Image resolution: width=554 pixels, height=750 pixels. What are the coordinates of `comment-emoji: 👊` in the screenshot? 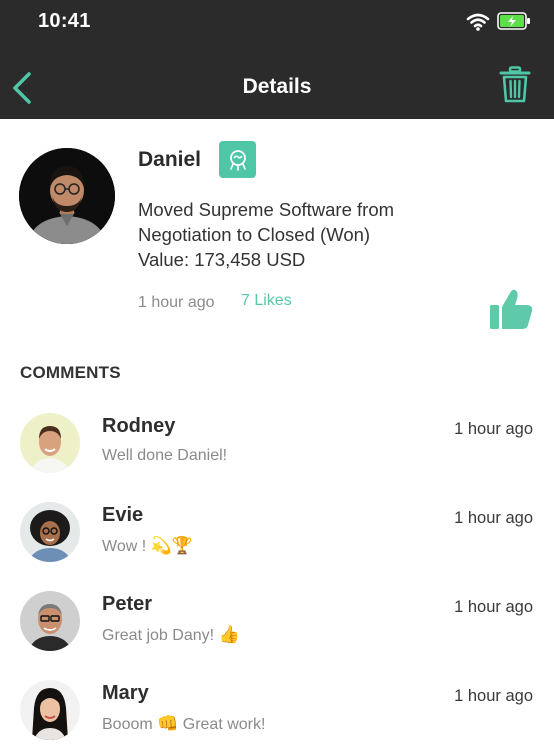 It's located at (168, 724).